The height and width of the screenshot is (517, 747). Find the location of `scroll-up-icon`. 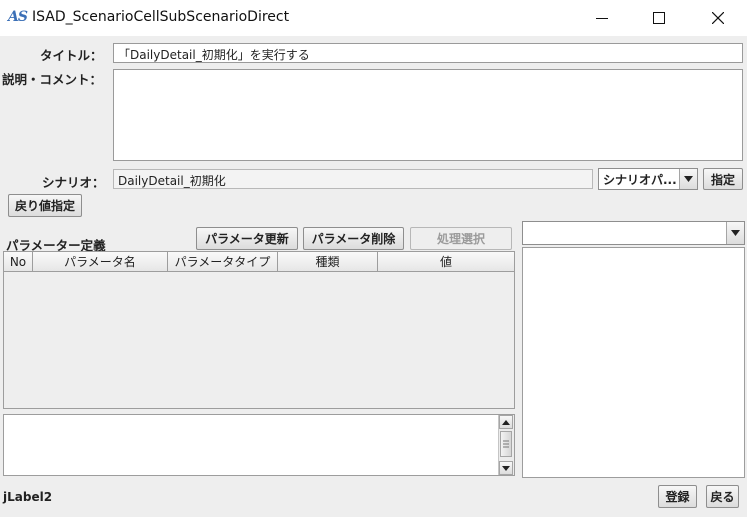

scroll-up-icon is located at coordinates (506, 422).